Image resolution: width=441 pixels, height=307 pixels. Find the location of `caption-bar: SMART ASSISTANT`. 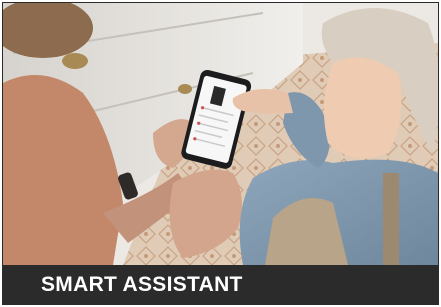

caption-bar: SMART ASSISTANT is located at coordinates (220, 284).